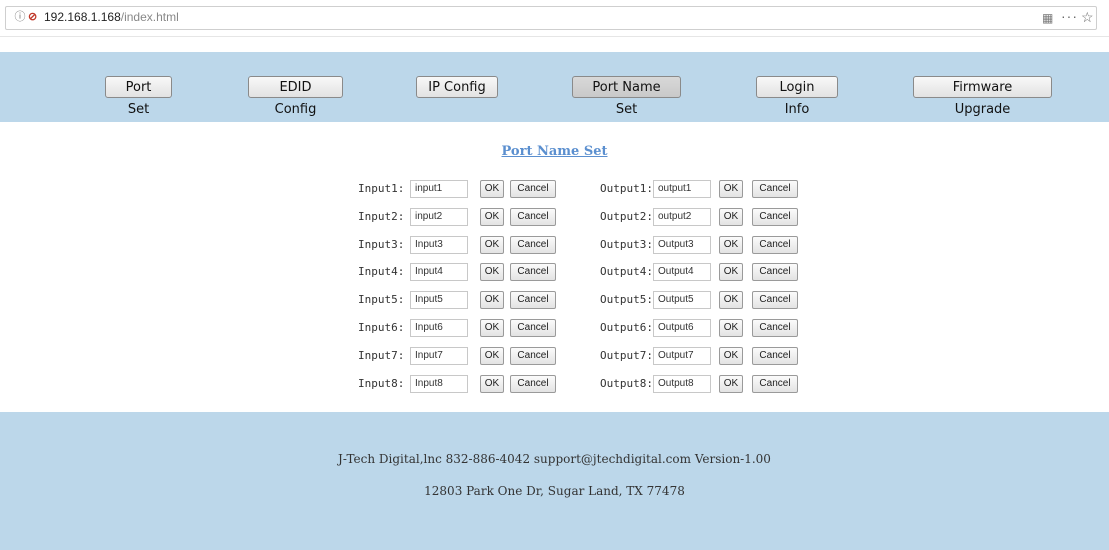 The height and width of the screenshot is (550, 1109). I want to click on output-label: Output1:, so click(626, 188).